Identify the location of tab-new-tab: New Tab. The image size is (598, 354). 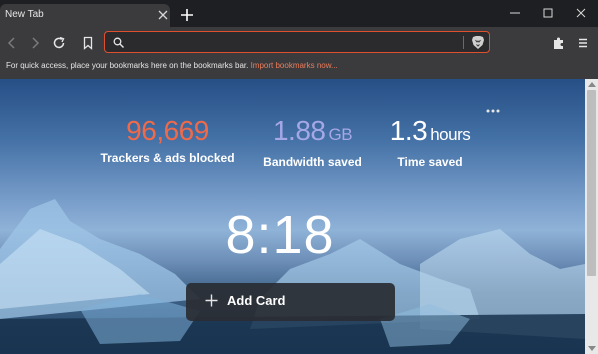
(85, 15).